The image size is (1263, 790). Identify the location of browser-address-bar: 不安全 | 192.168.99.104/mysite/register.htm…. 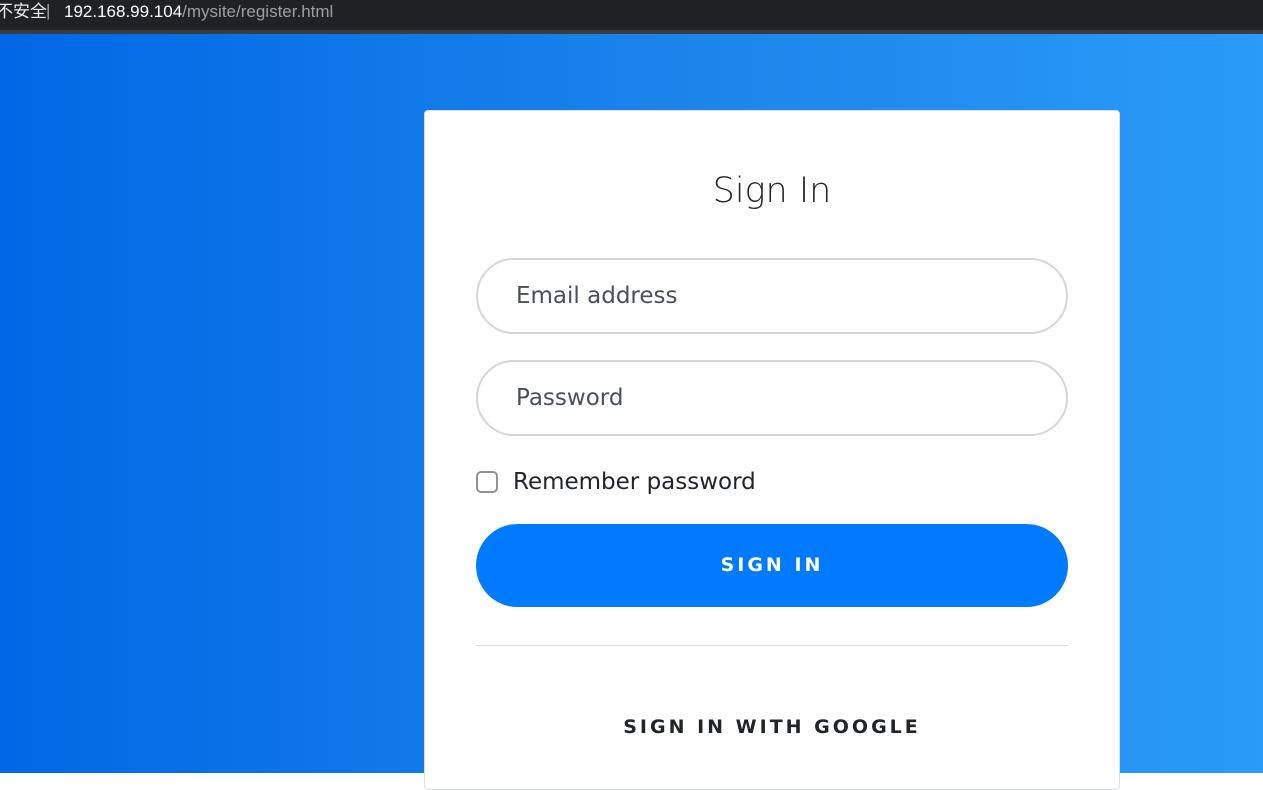
(631, 17).